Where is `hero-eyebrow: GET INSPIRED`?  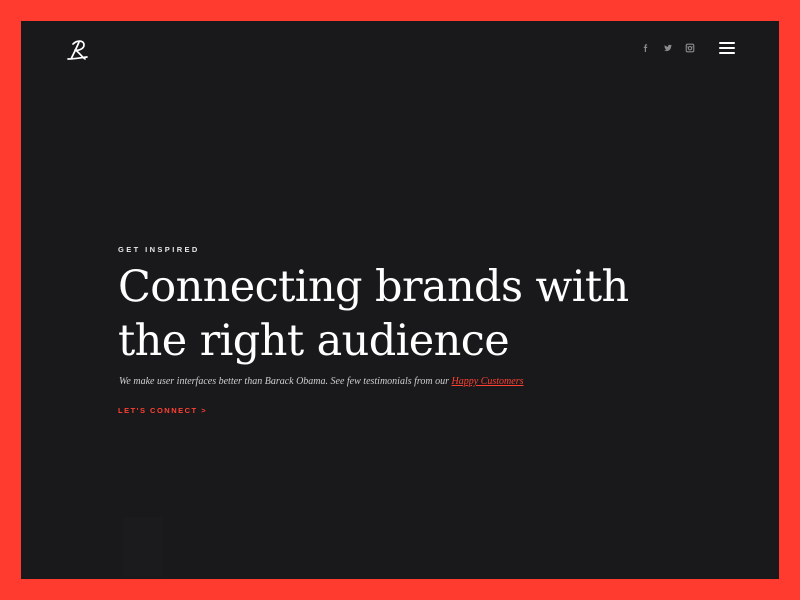 hero-eyebrow: GET INSPIRED is located at coordinates (159, 249).